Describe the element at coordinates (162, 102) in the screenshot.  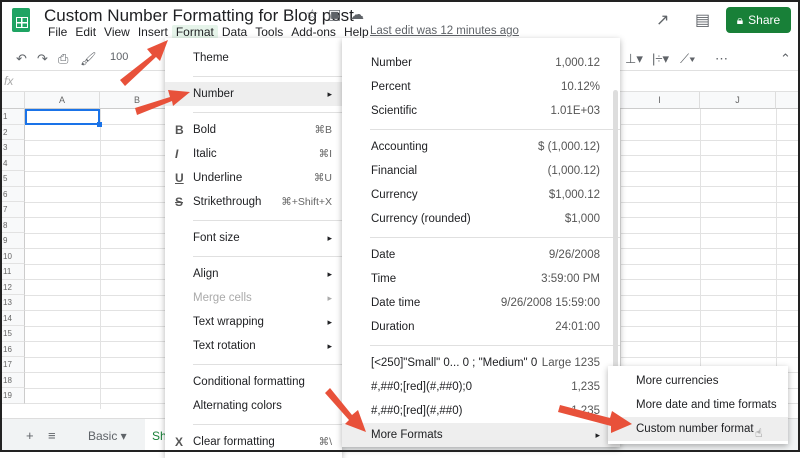
I see `arrow-to-number` at that location.